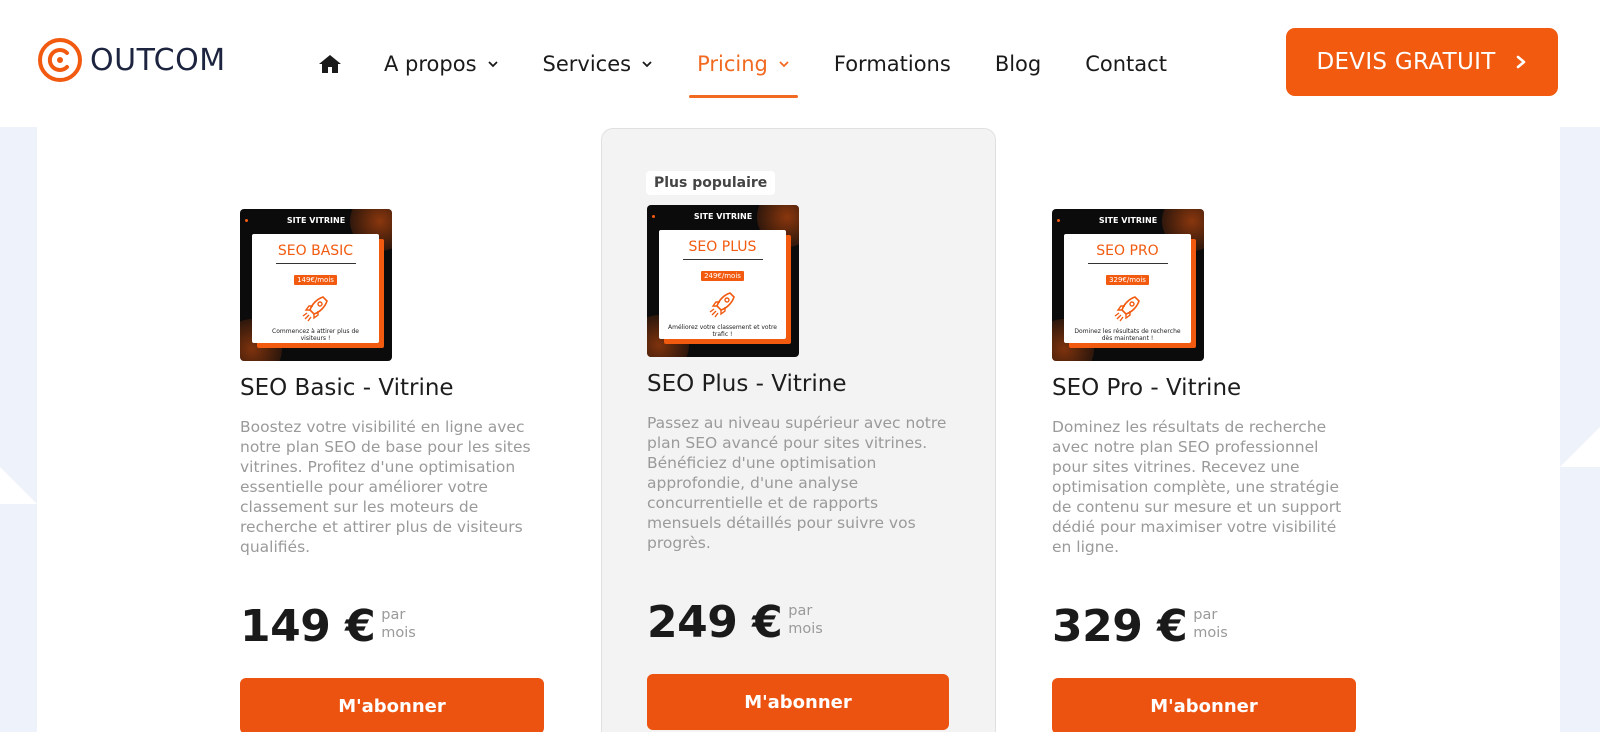 The height and width of the screenshot is (732, 1600). I want to click on chevron-right-icon, so click(1520, 62).